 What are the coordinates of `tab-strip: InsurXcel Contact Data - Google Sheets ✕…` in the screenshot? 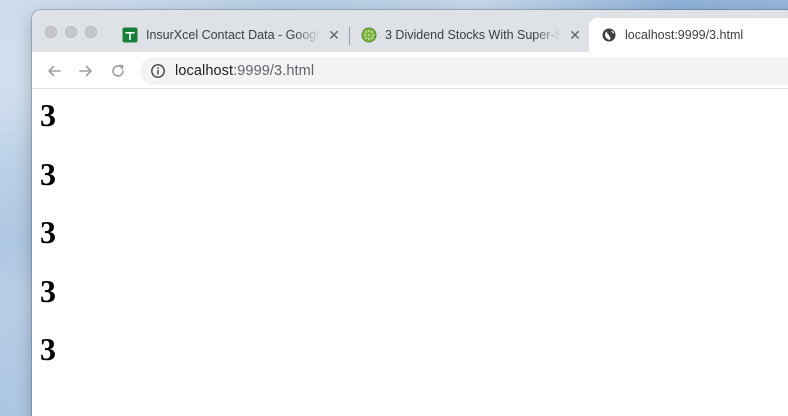 It's located at (410, 31).